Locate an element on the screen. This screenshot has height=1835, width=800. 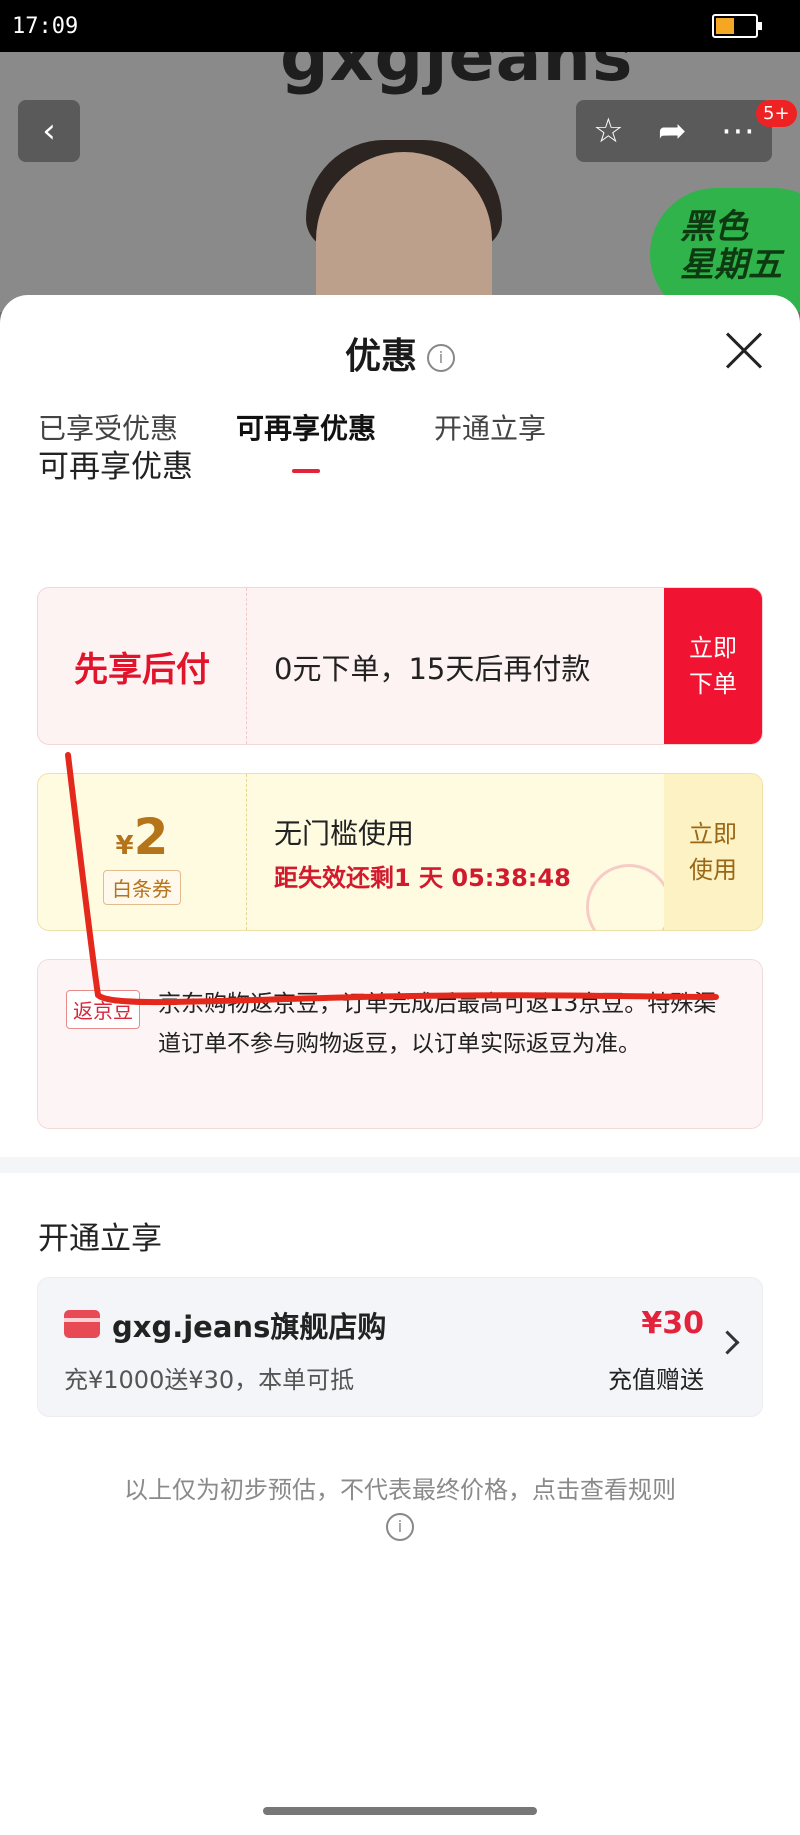
rules-info-icon: i is located at coordinates (400, 1527).